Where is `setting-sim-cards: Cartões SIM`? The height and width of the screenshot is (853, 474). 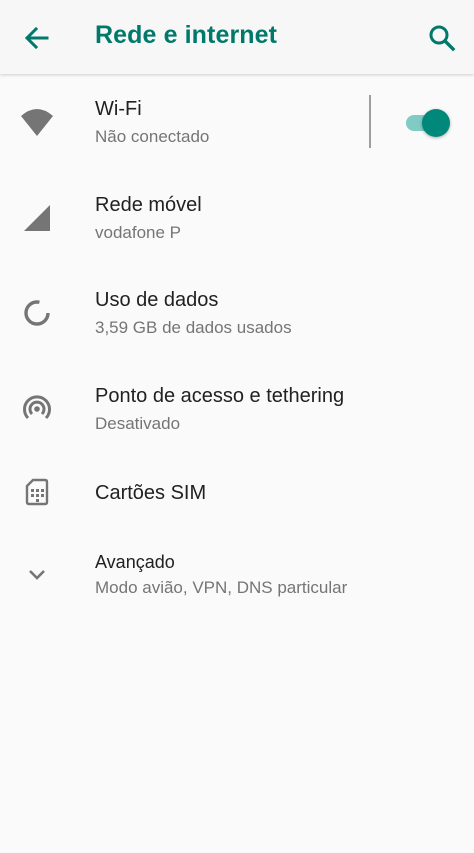
setting-sim-cards: Cartões SIM is located at coordinates (237, 492).